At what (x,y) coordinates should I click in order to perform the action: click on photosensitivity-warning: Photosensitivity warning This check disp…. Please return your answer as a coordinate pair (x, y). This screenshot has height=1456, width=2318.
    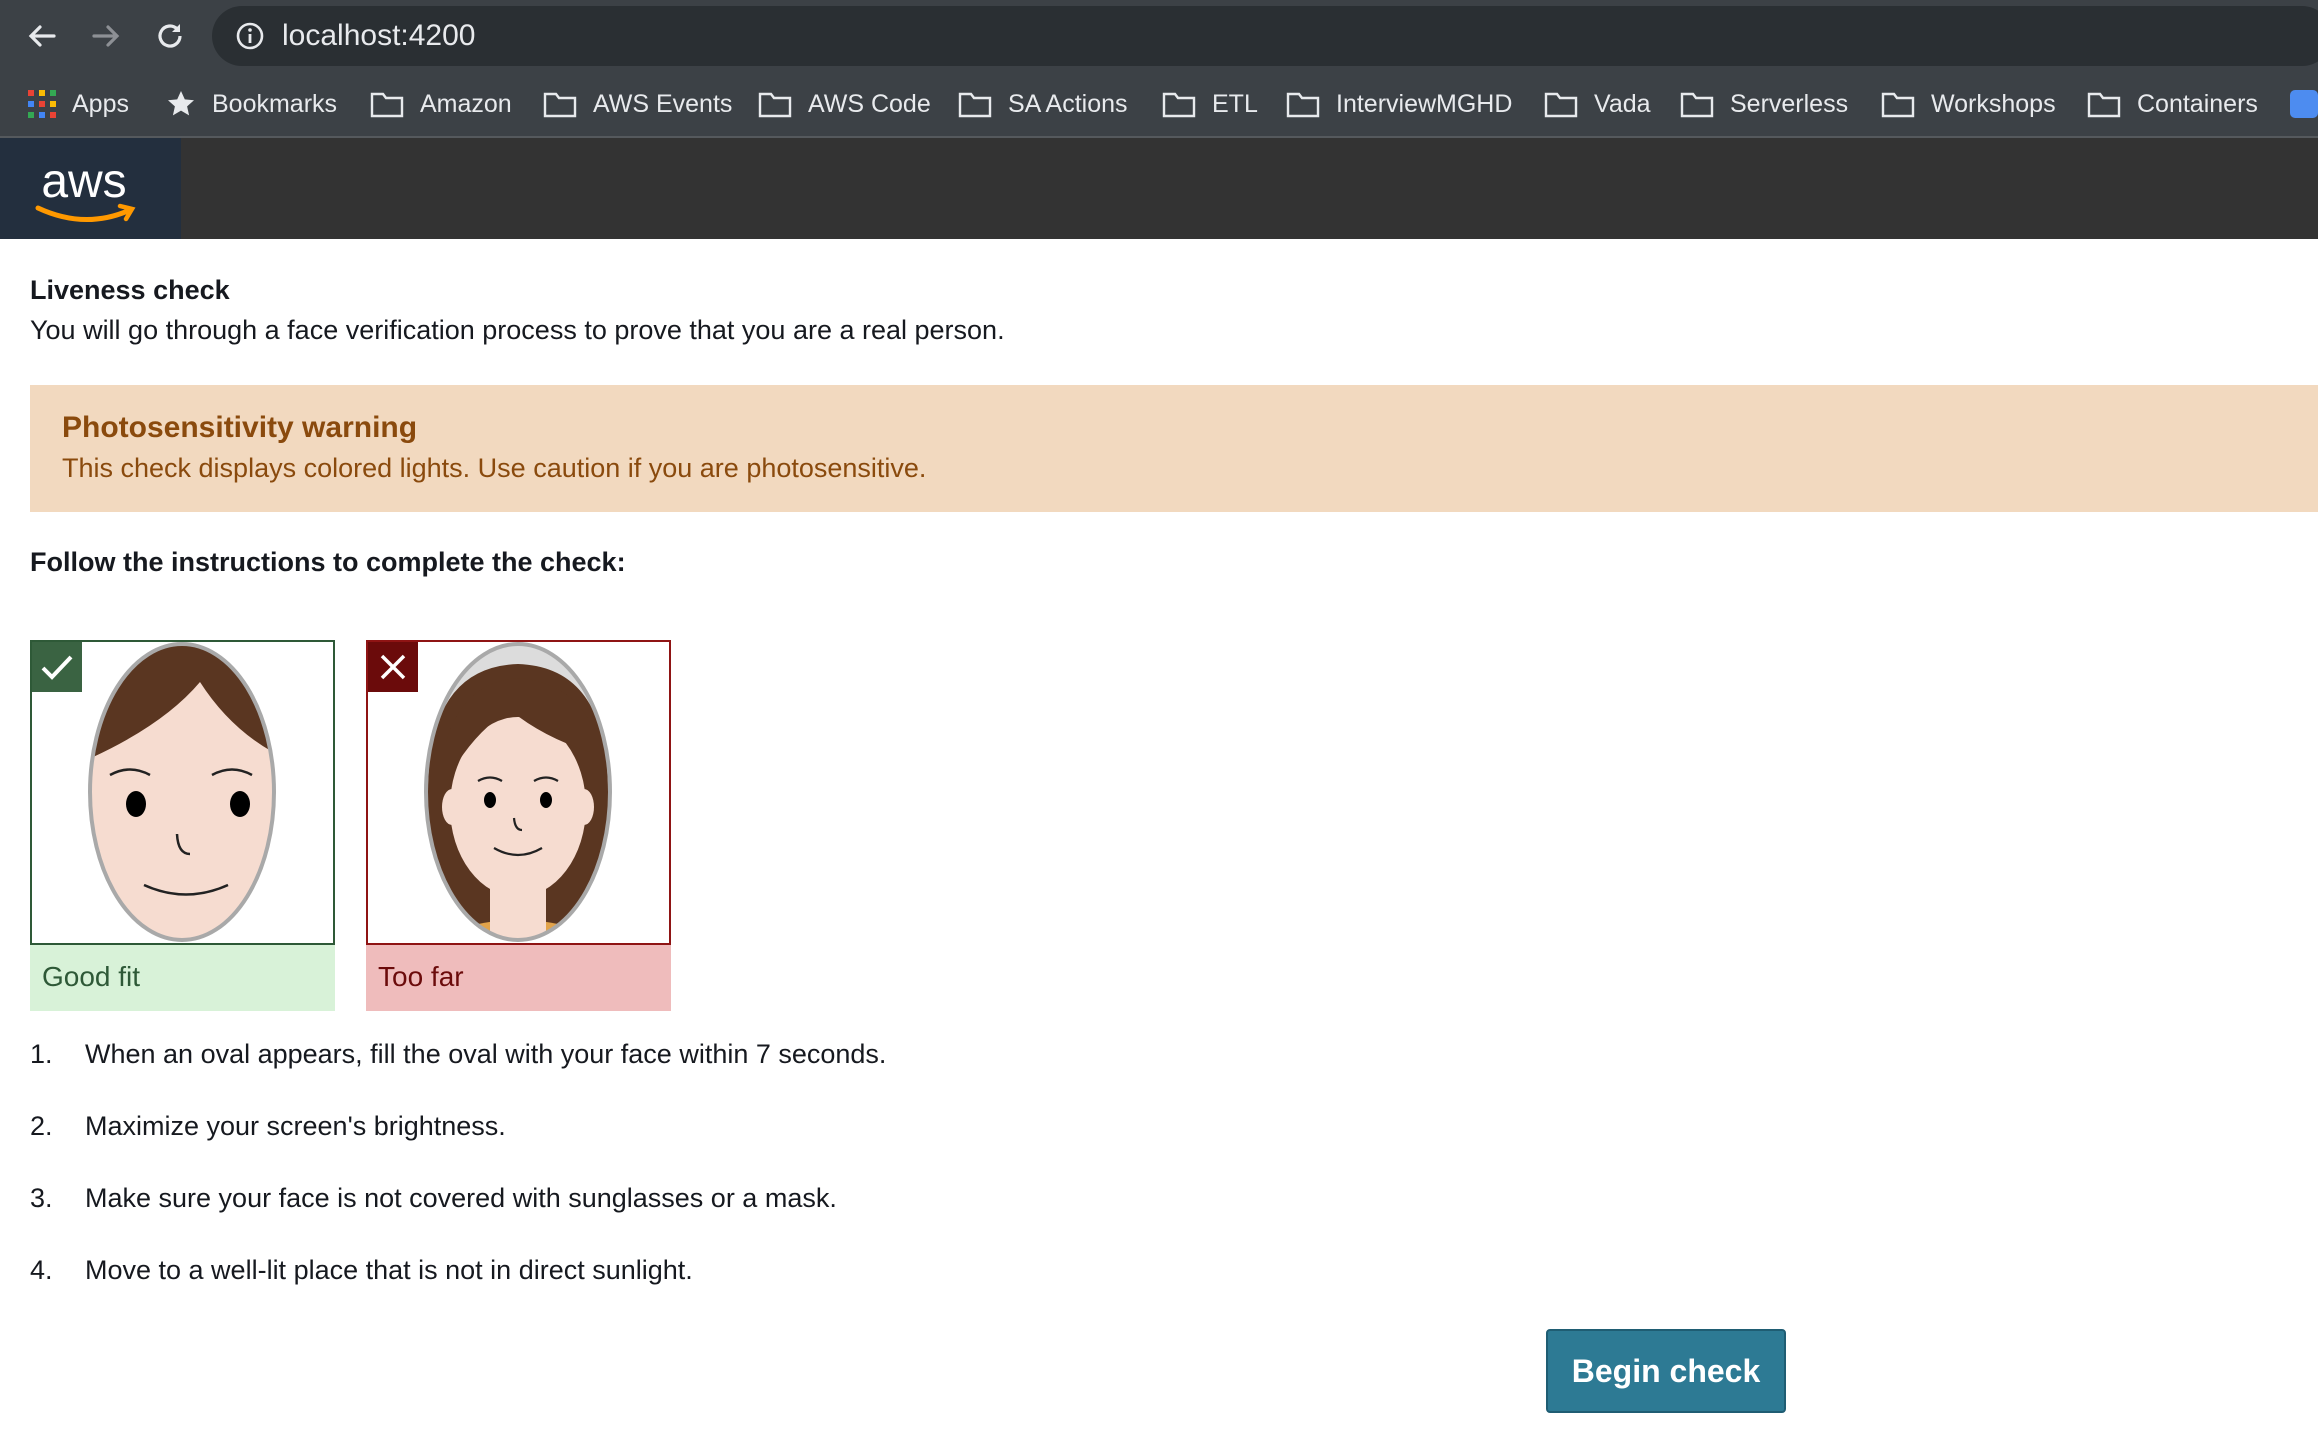
    Looking at the image, I should click on (1174, 448).